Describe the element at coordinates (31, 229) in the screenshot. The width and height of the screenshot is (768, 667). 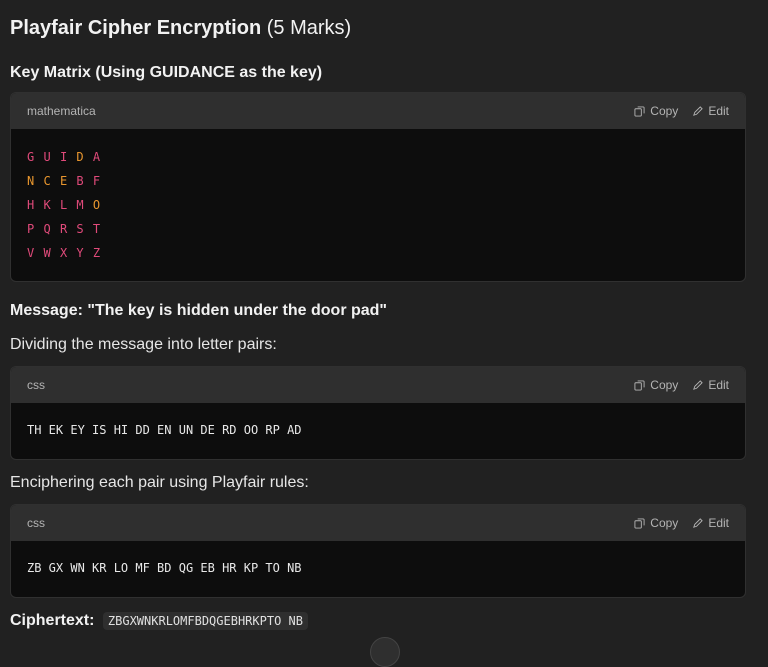
I see `matrix-letter: P` at that location.